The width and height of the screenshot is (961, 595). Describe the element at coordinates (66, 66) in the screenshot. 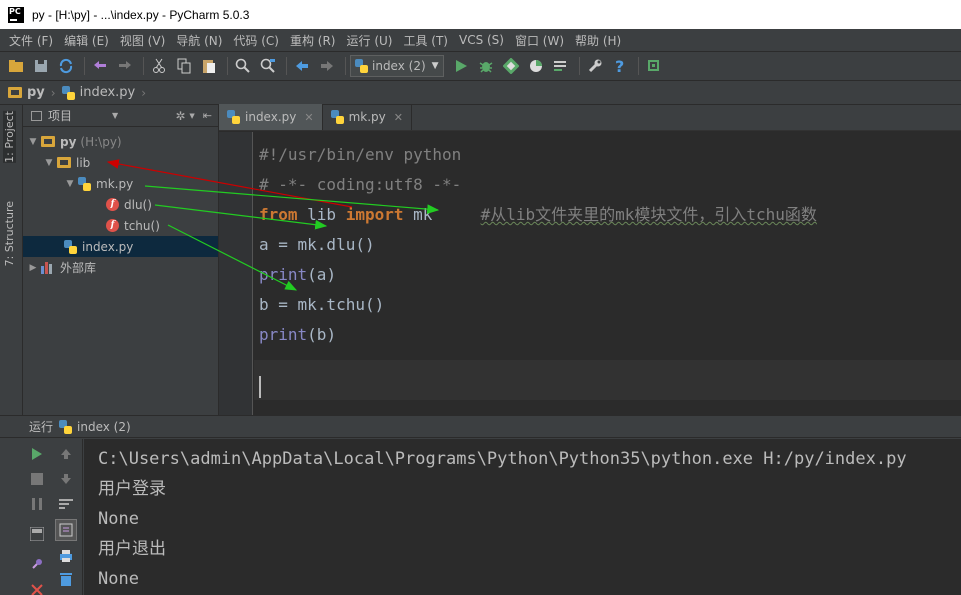

I see `sync-icon` at that location.